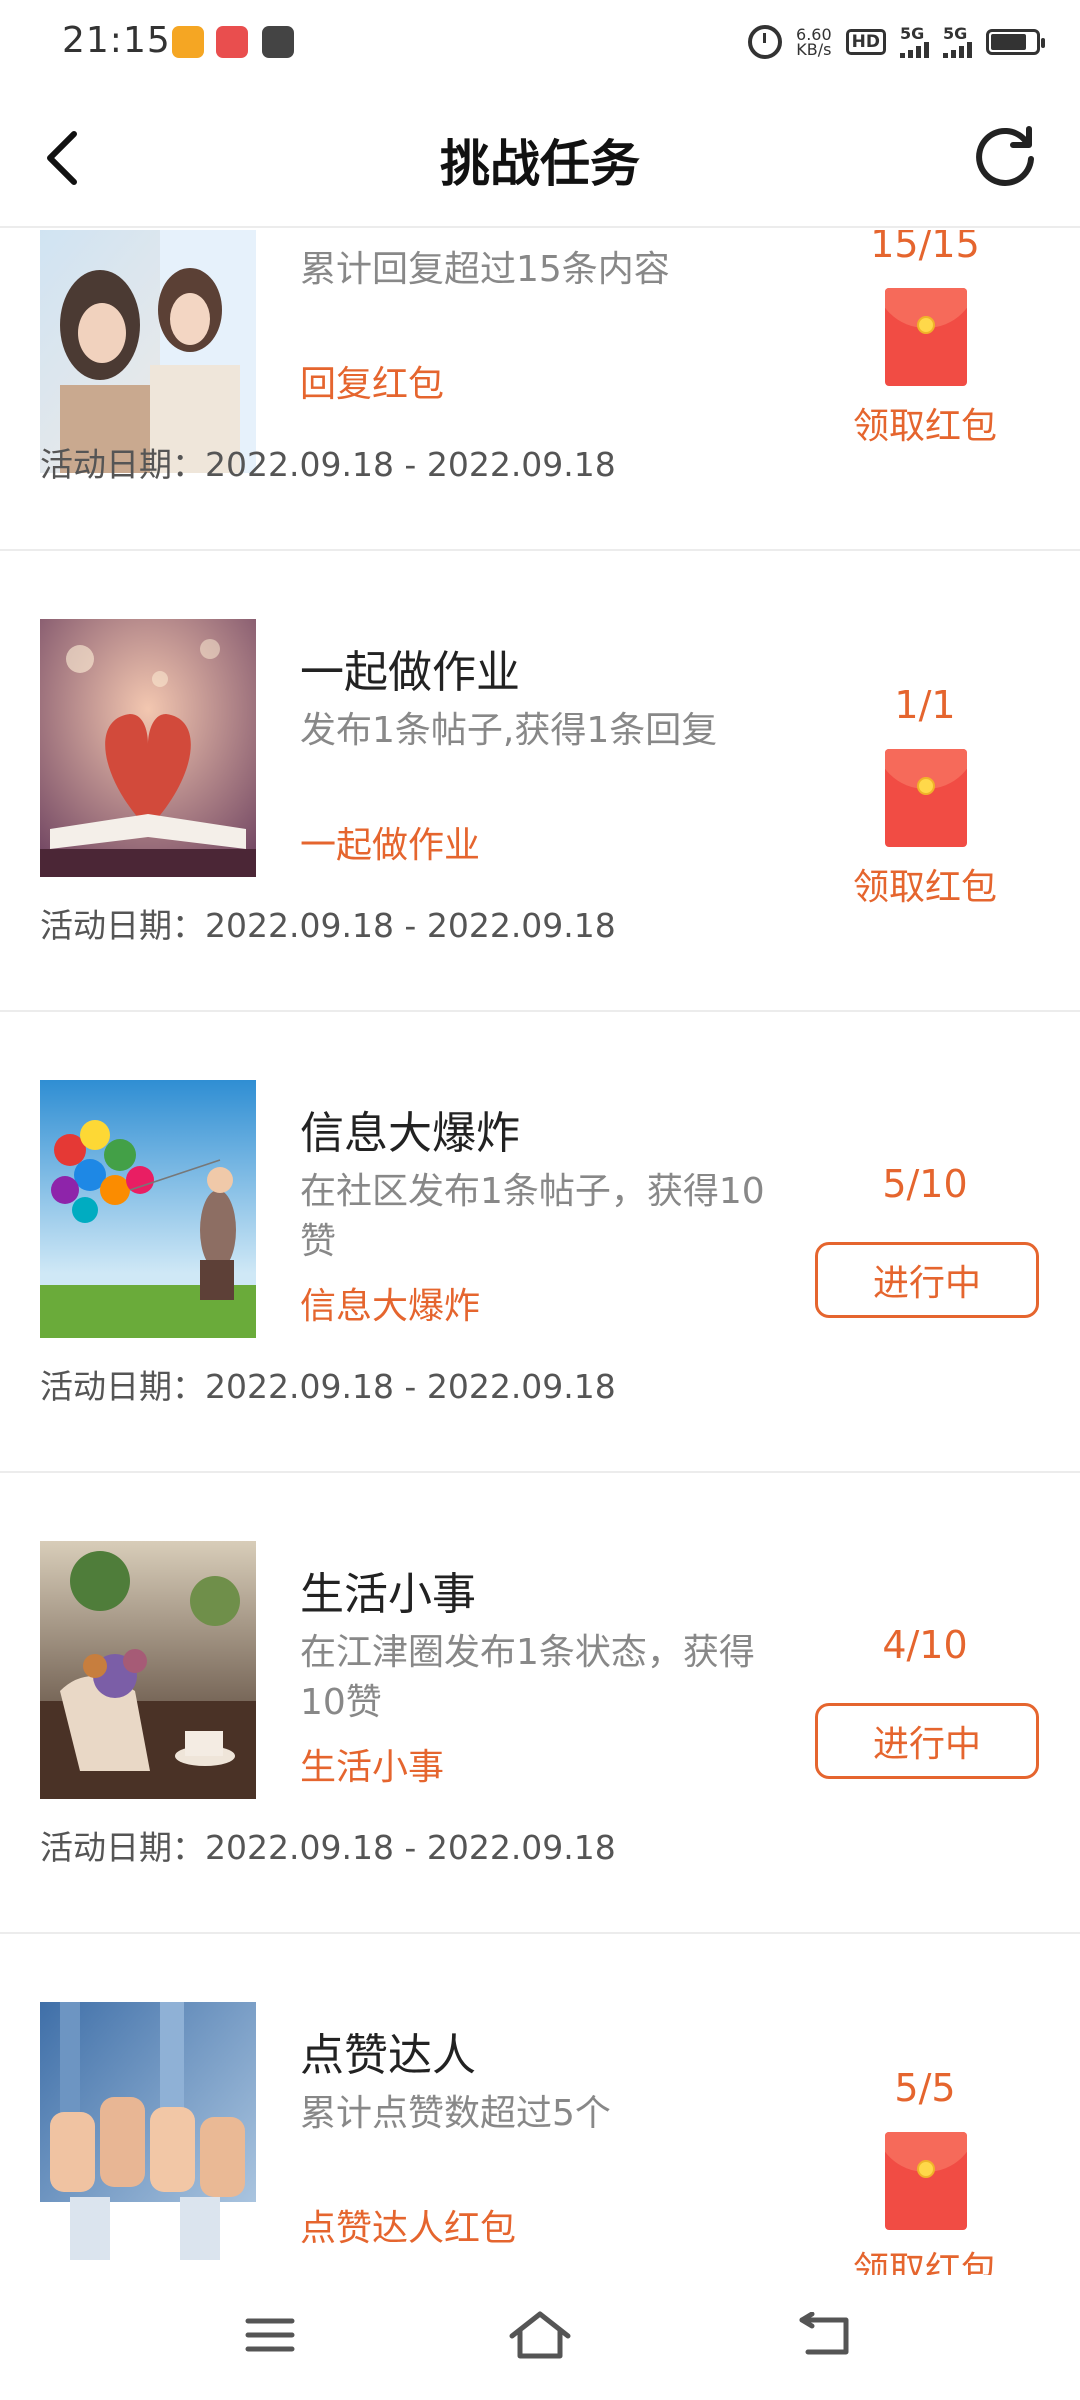  I want to click on task-tag: 回复红包, so click(372, 384).